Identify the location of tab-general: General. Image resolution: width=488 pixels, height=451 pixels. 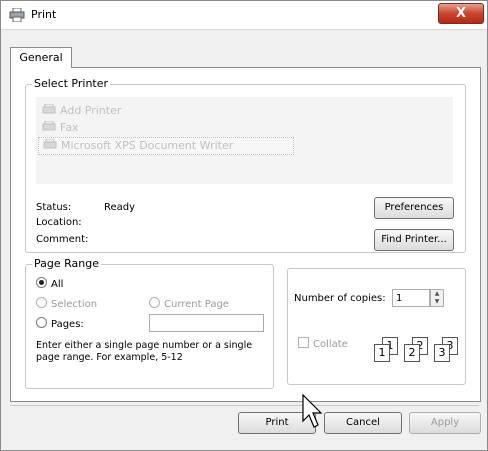
(41, 57).